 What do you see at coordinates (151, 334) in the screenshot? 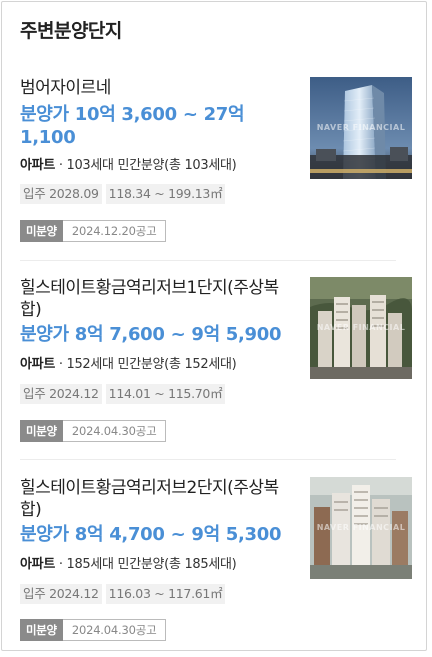
I see `listing-price: 분양가 8억 7,600 ~ 9억 5,900` at bounding box center [151, 334].